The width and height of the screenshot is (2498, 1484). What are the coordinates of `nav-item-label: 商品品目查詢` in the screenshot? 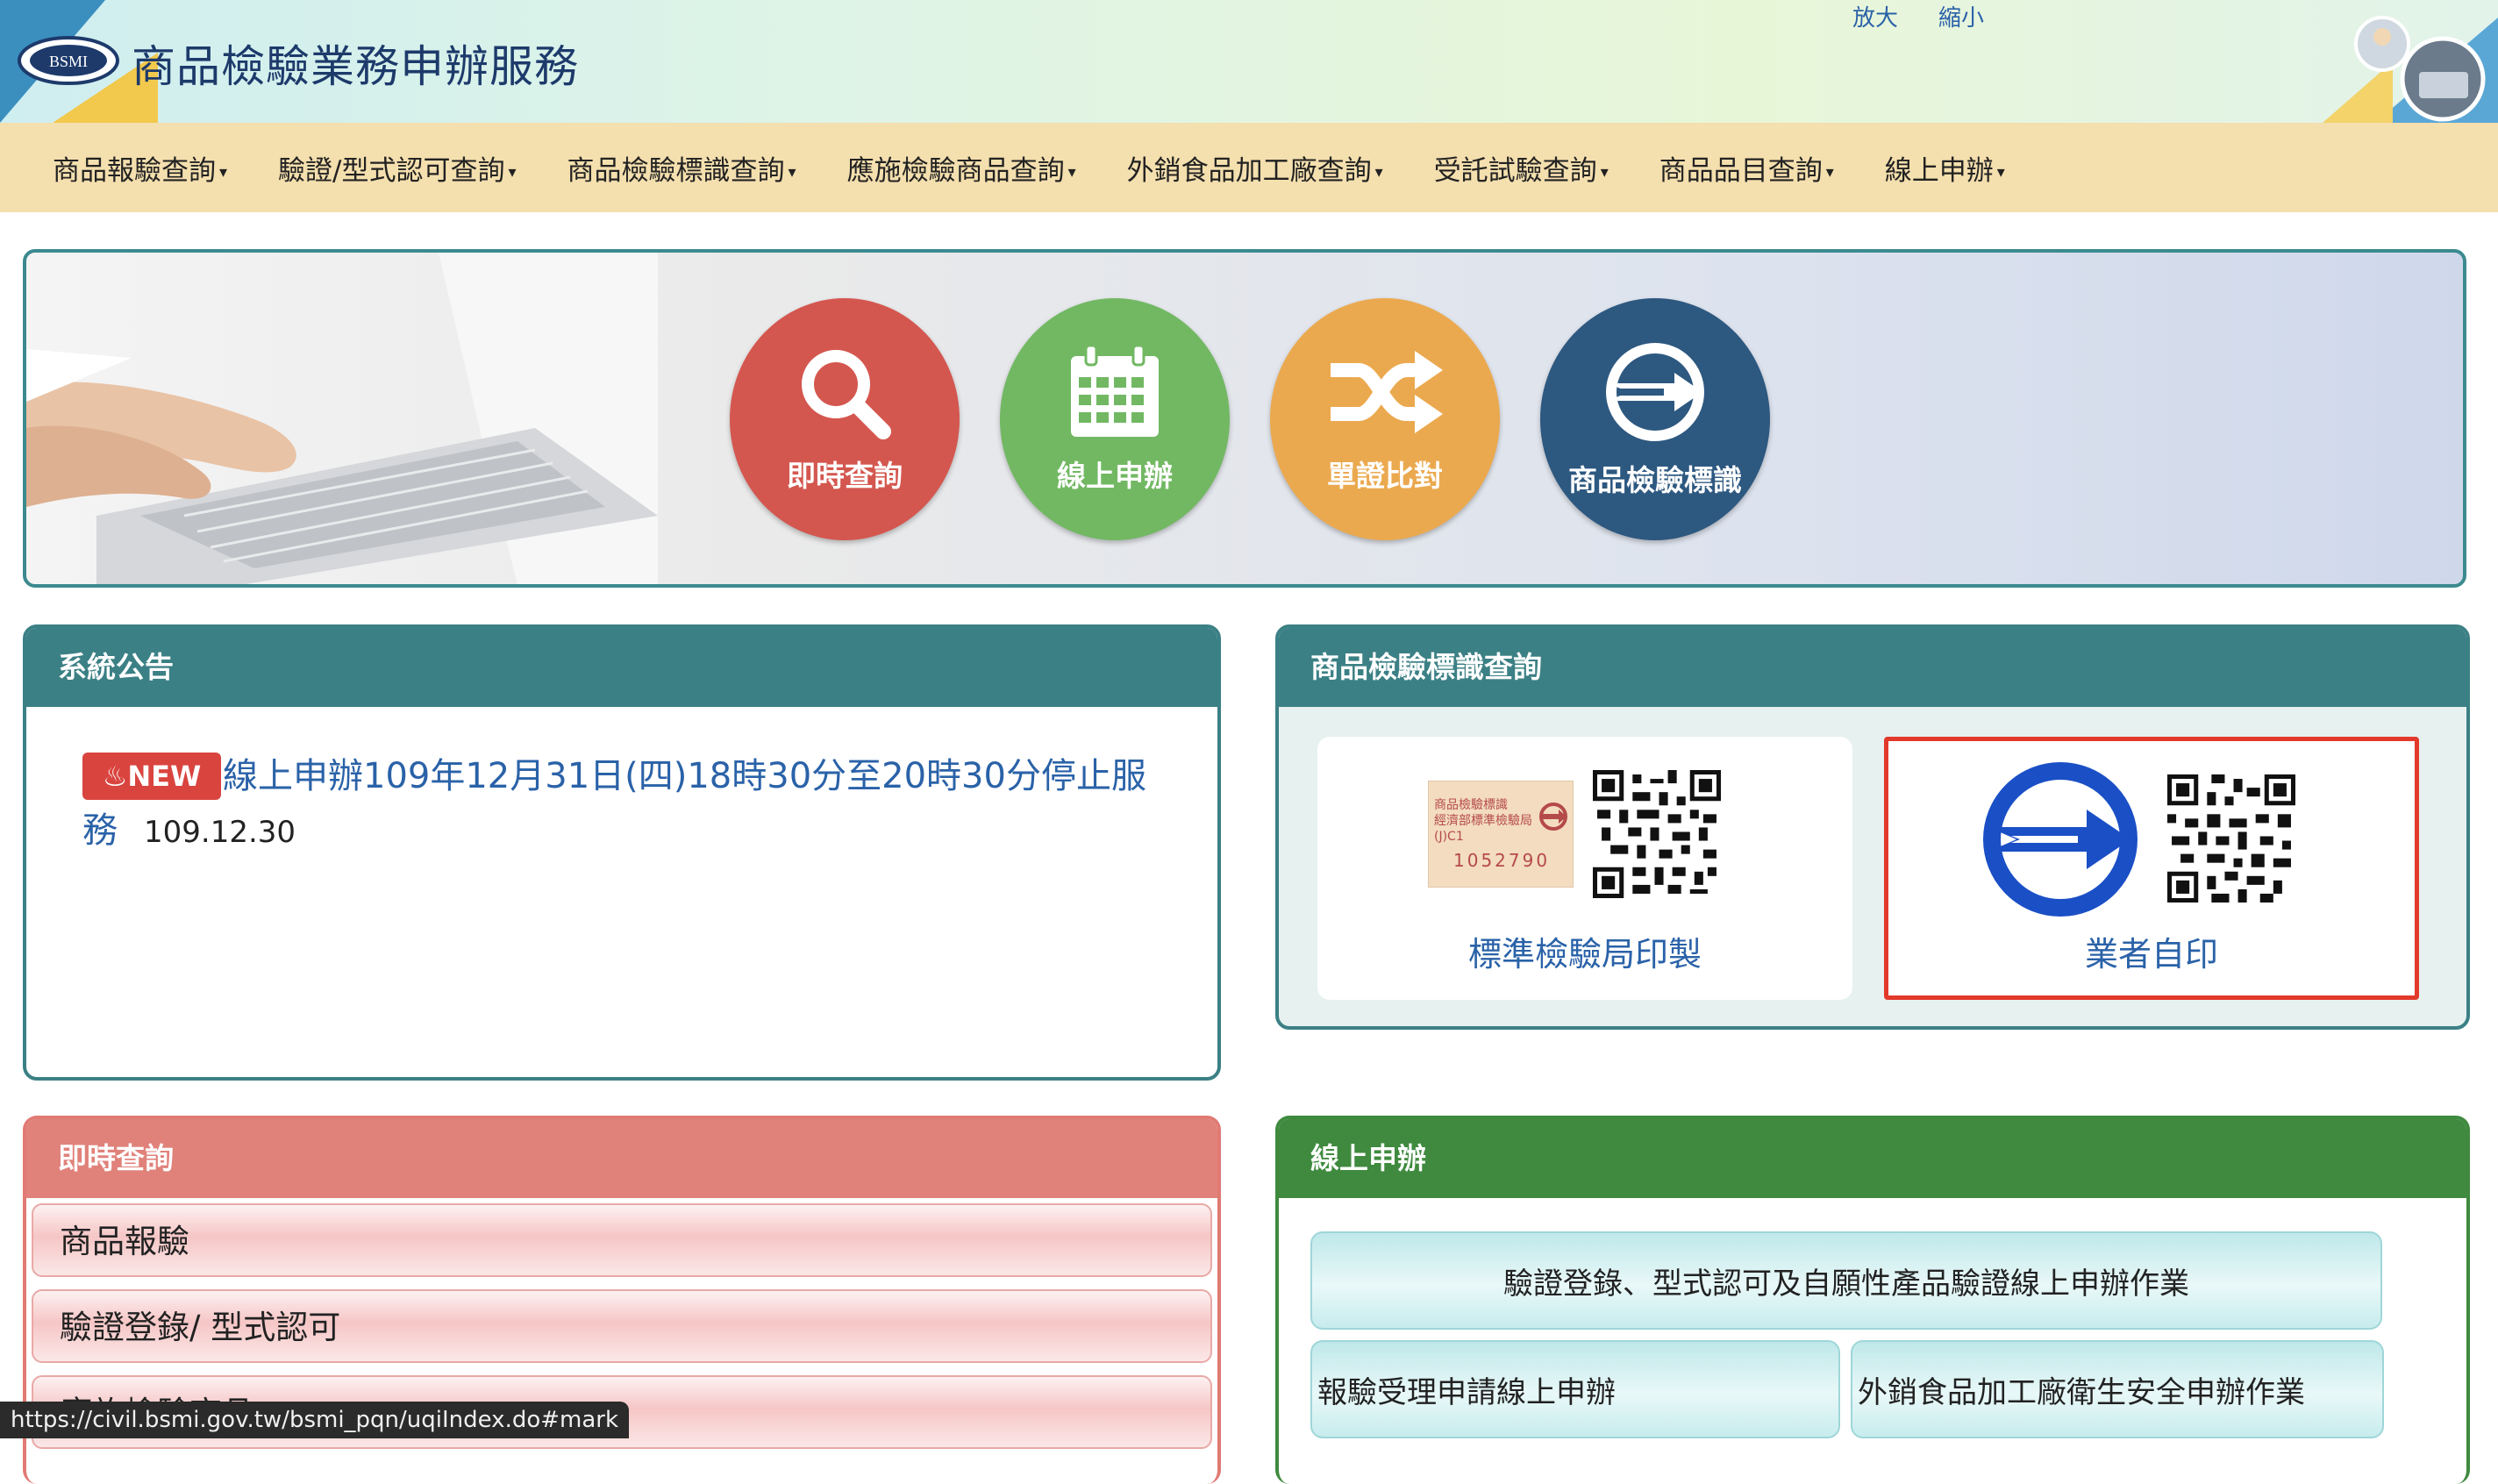 It's located at (1741, 170).